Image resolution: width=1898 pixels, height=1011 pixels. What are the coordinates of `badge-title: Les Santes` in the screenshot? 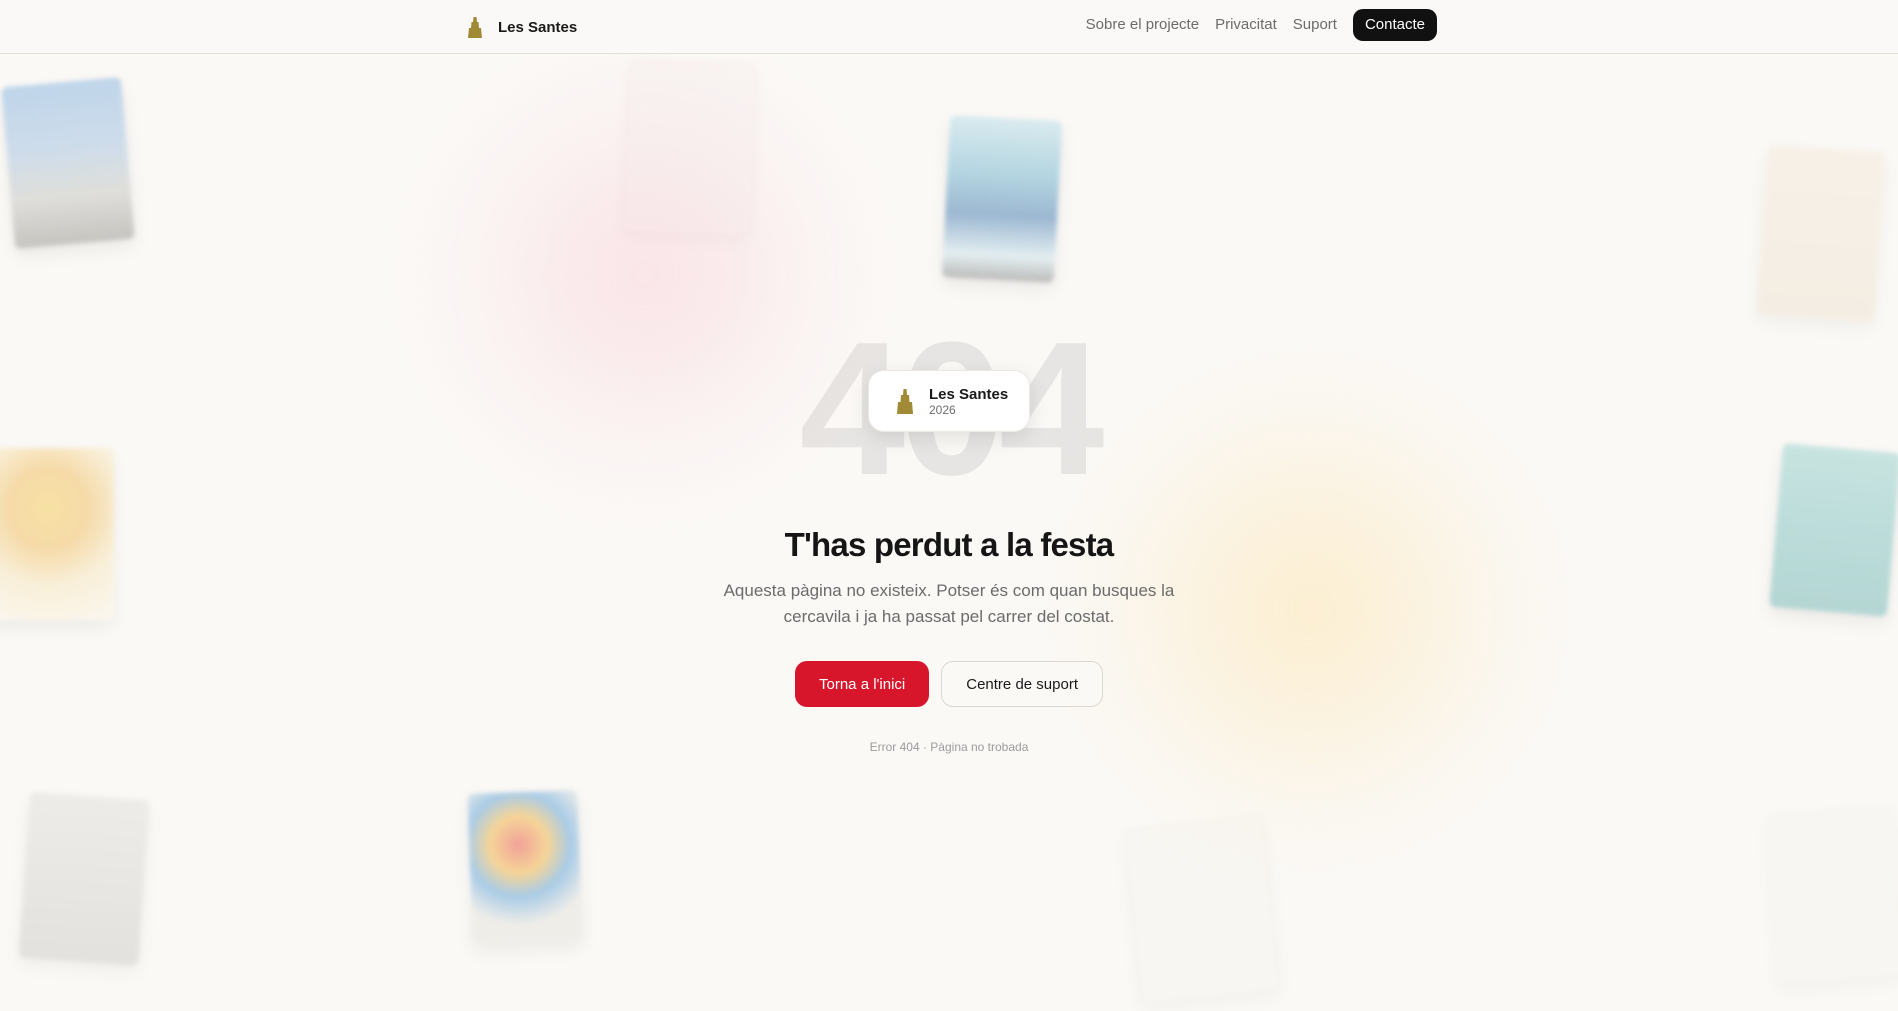 It's located at (969, 394).